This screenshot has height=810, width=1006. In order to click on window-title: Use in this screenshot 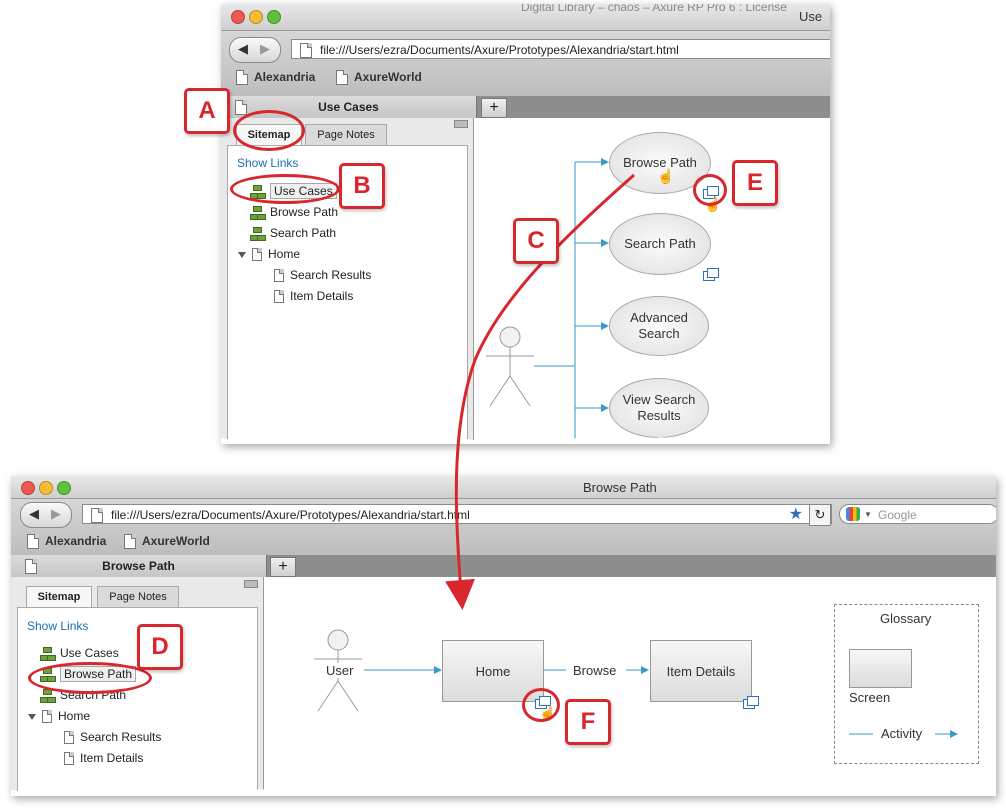, I will do `click(811, 16)`.